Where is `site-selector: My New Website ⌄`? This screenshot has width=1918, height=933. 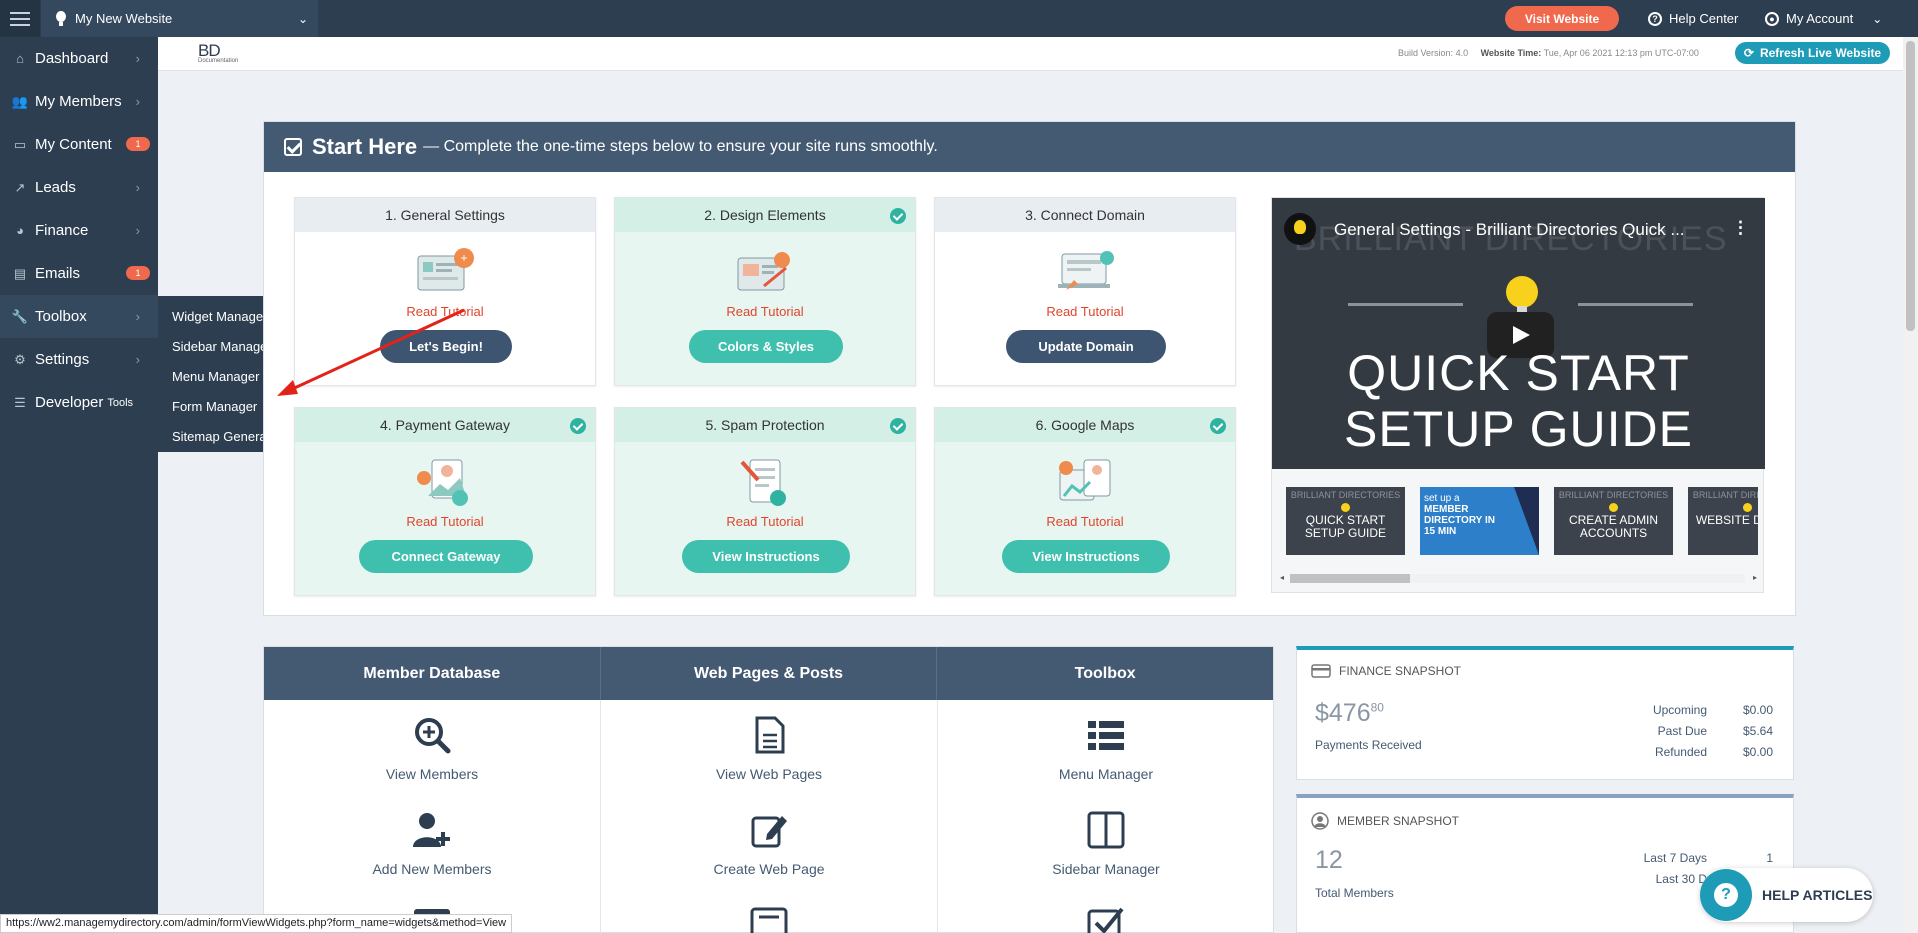
site-selector: My New Website ⌄ is located at coordinates (179, 18).